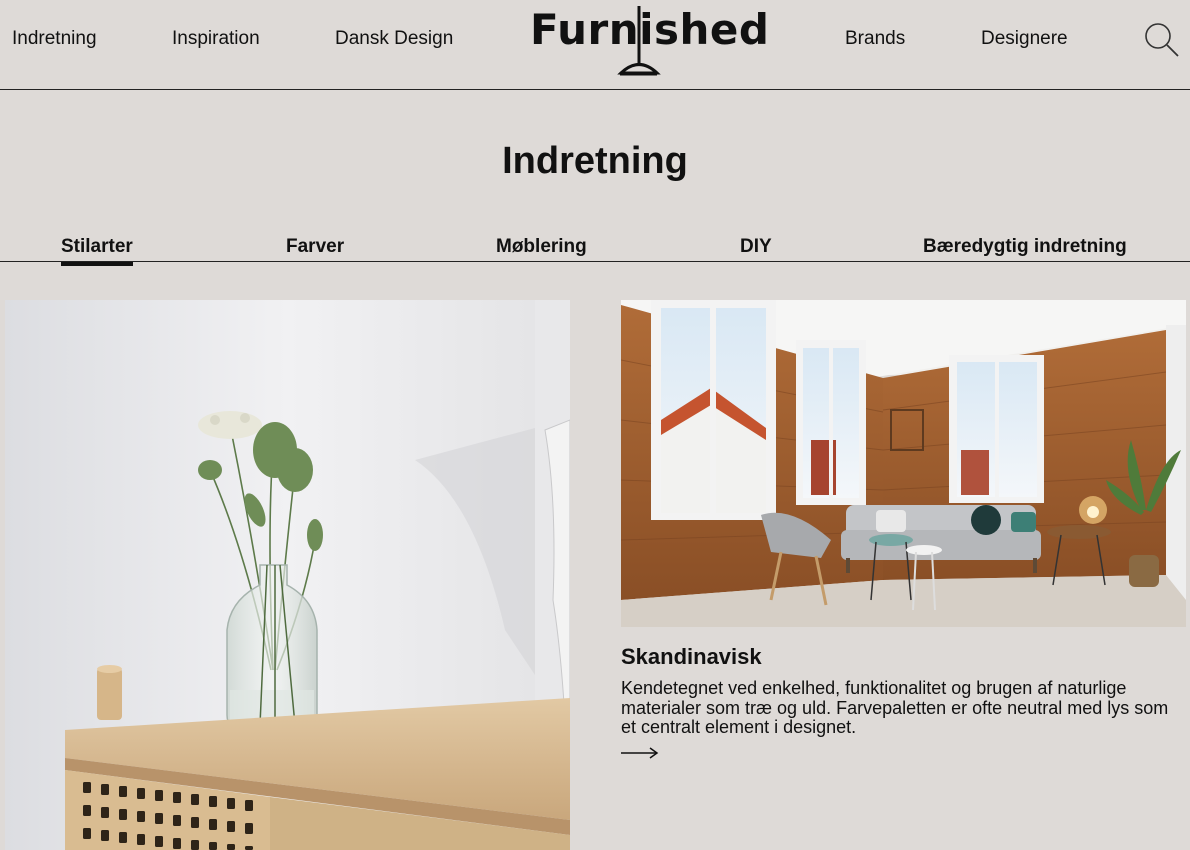 The width and height of the screenshot is (1190, 850). What do you see at coordinates (691, 657) in the screenshot?
I see `card-title: Skandinavisk` at bounding box center [691, 657].